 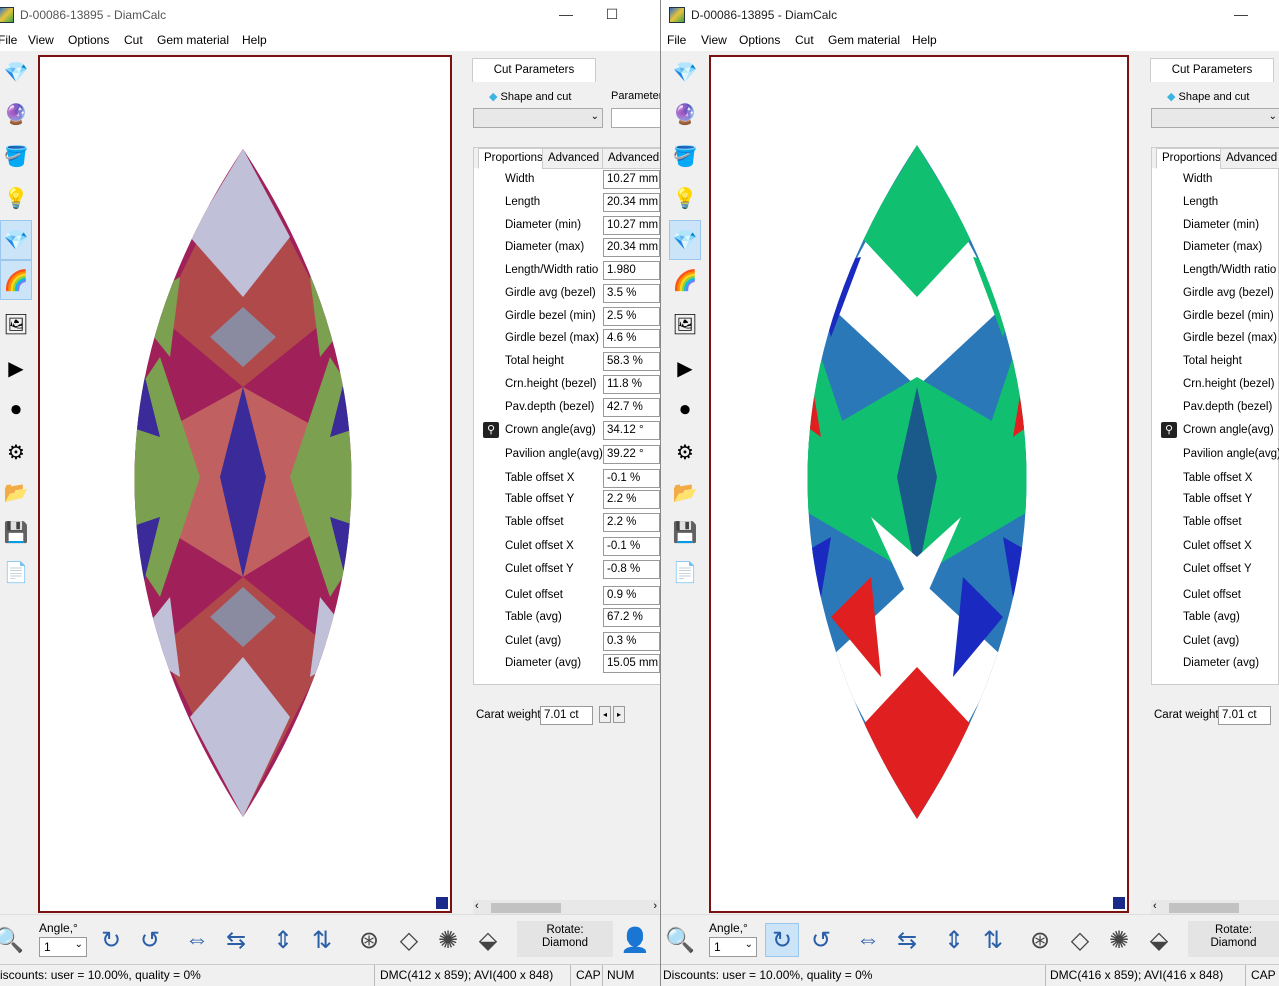 I want to click on tab-advanced-2: Advanced, so click(x=631, y=158).